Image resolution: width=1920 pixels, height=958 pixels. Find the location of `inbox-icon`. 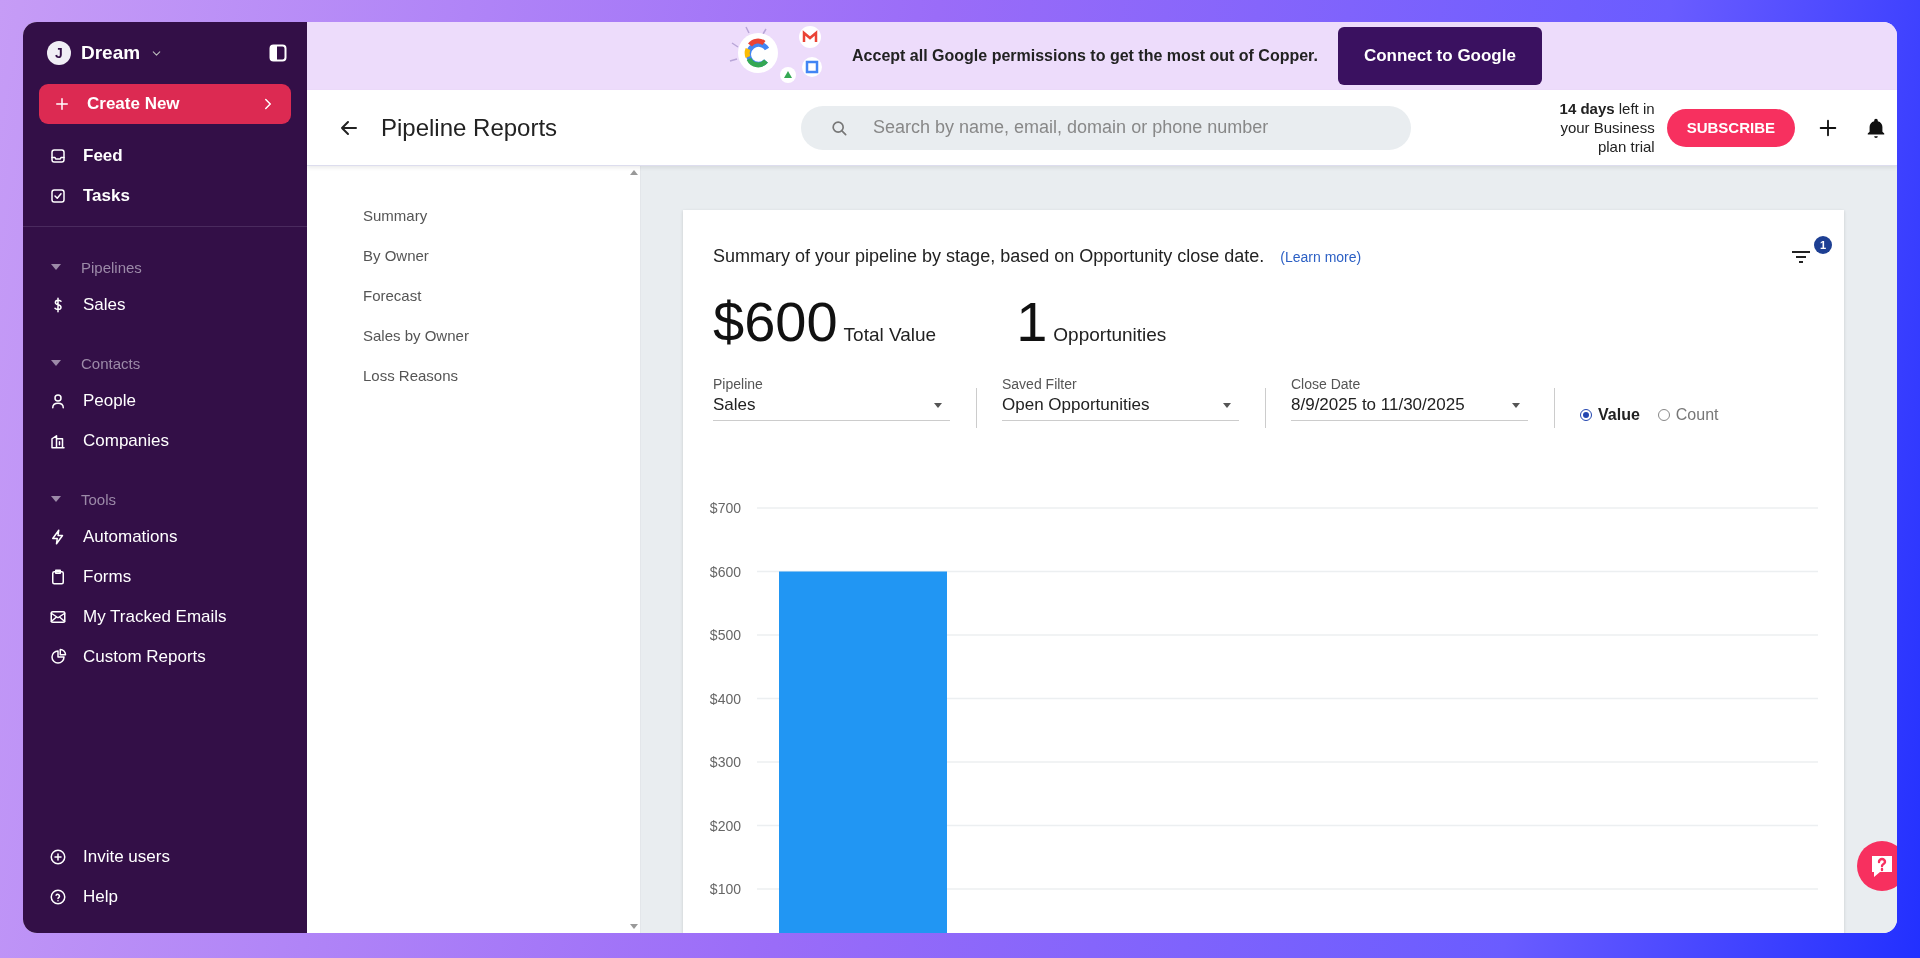

inbox-icon is located at coordinates (58, 156).